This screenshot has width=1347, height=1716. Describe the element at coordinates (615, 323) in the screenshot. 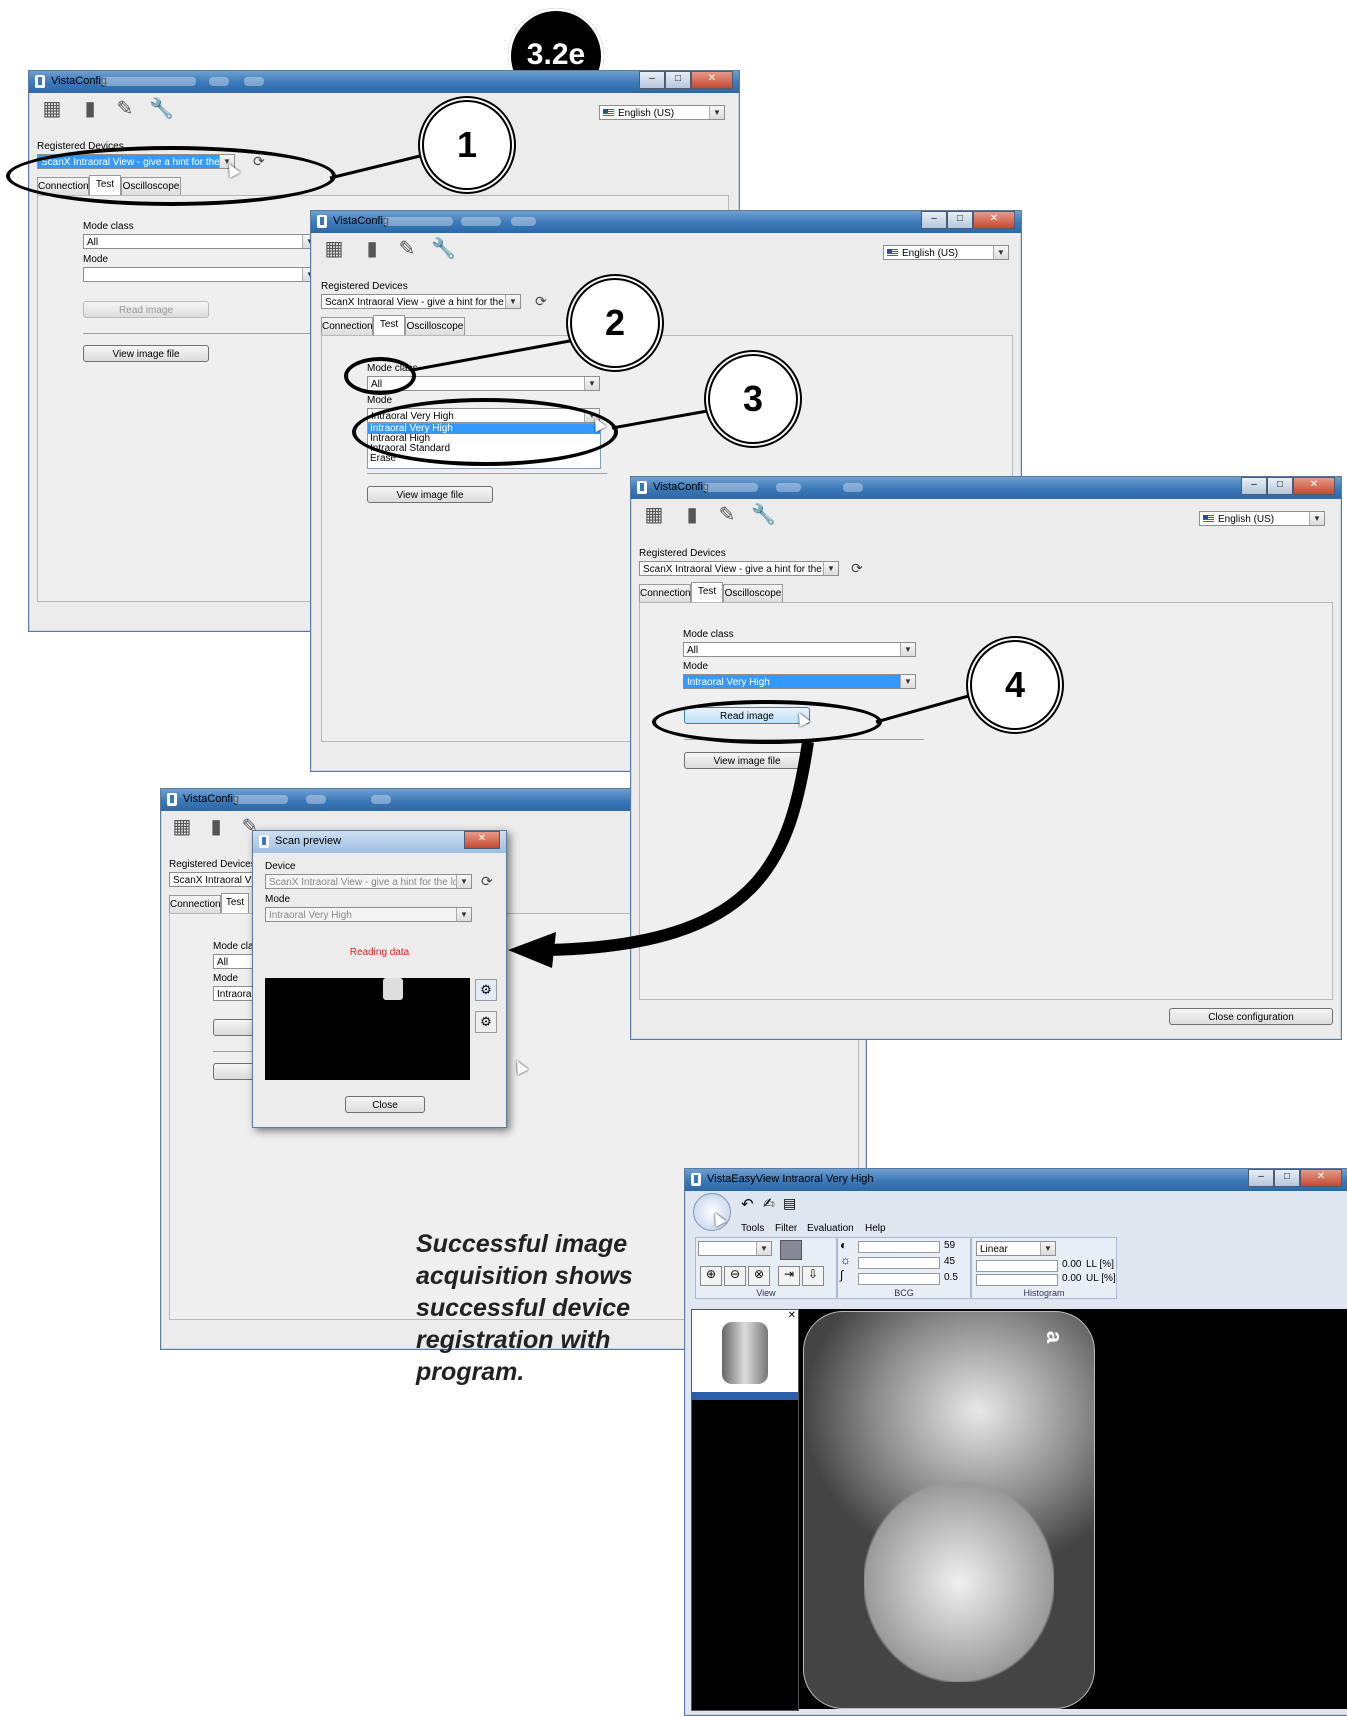

I see `callout-2: 2` at that location.